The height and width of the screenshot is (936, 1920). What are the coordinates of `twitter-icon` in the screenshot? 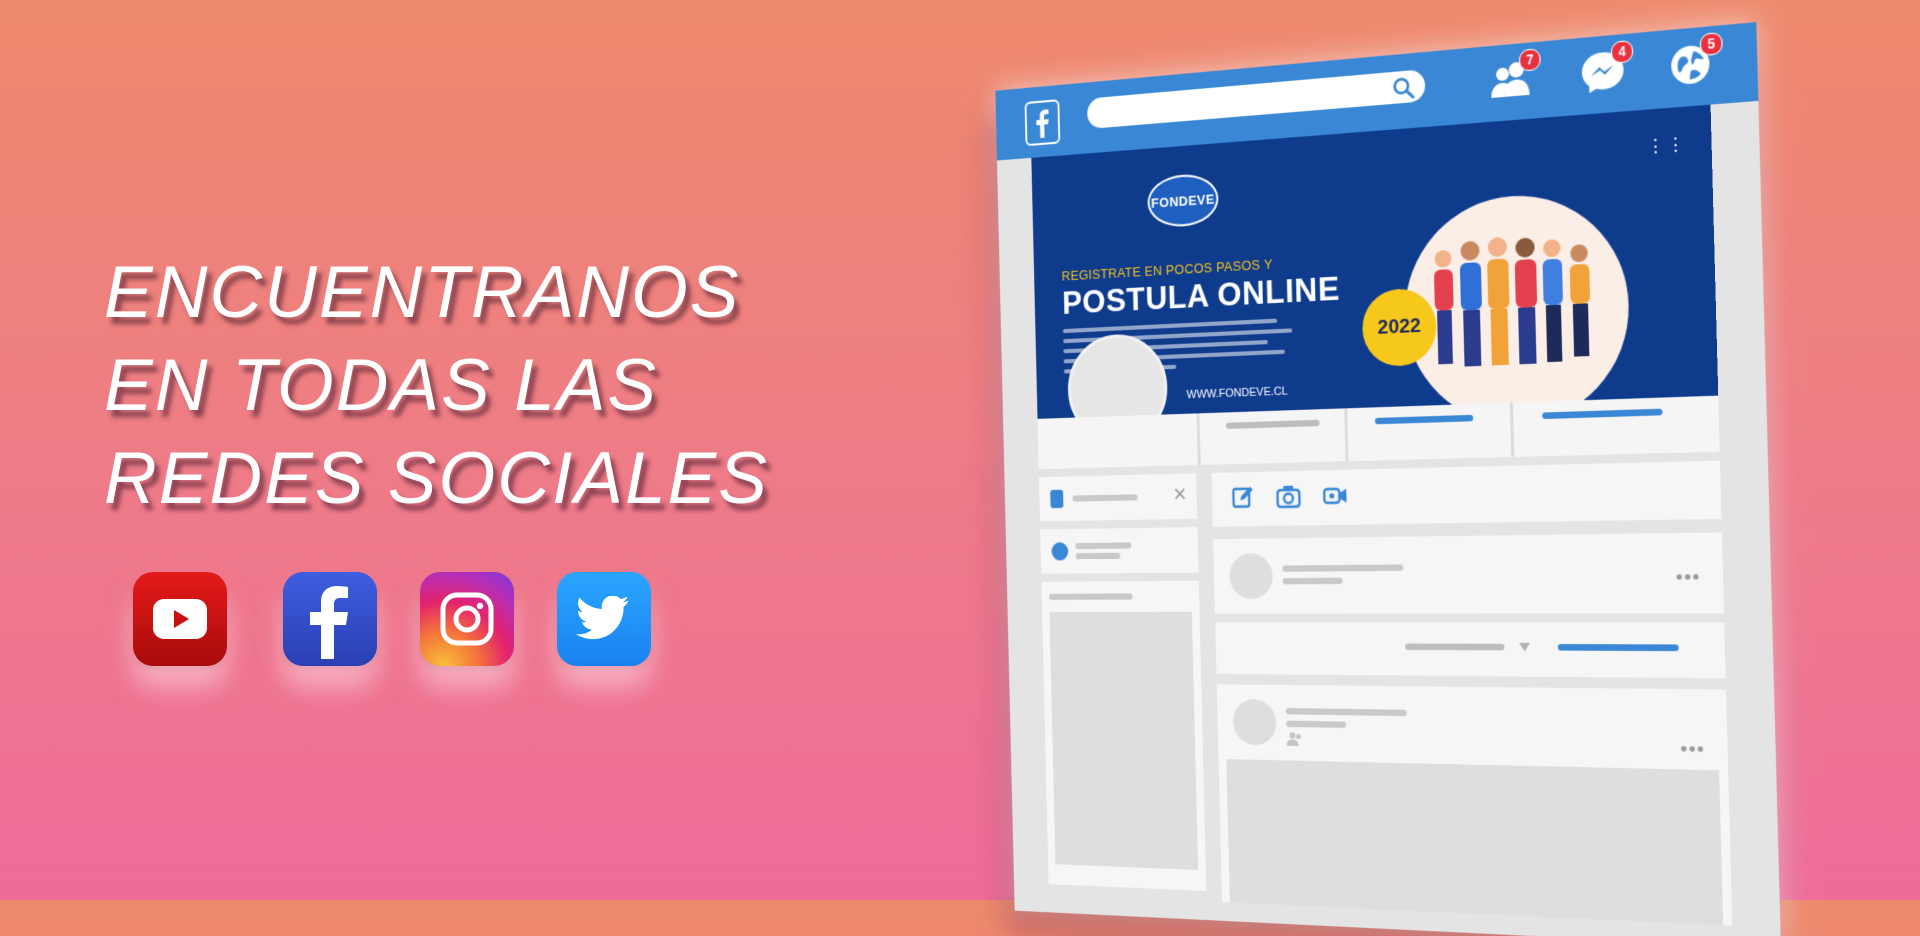 It's located at (604, 619).